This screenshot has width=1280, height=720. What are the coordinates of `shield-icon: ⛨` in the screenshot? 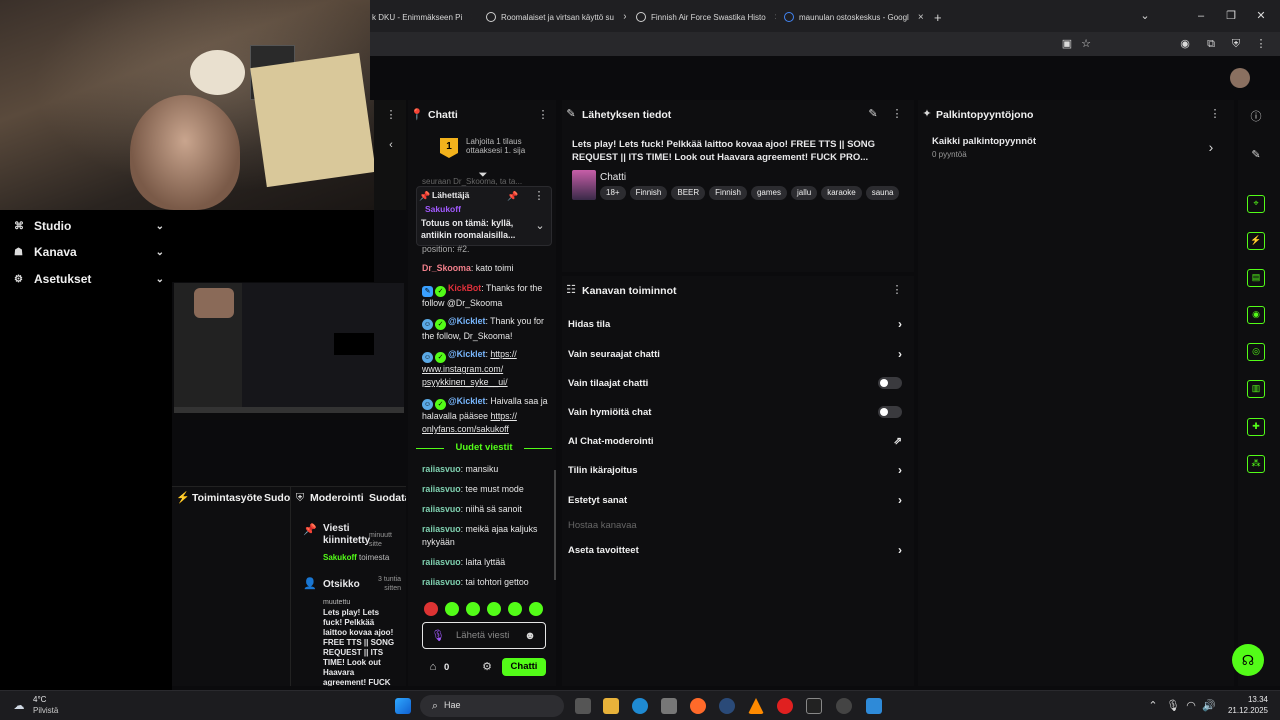 It's located at (1236, 44).